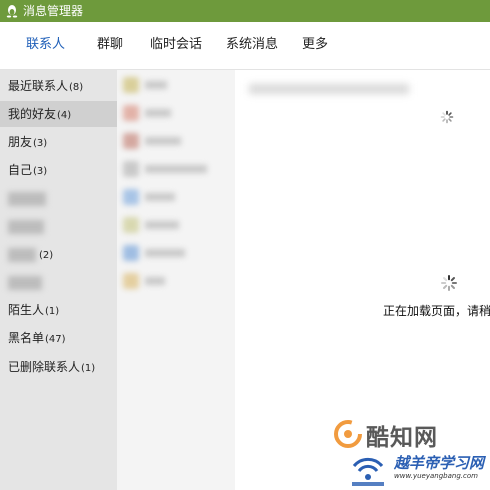 The image size is (490, 490). What do you see at coordinates (58, 142) in the screenshot?
I see `sidebar-item-friends: 朋友(3)` at bounding box center [58, 142].